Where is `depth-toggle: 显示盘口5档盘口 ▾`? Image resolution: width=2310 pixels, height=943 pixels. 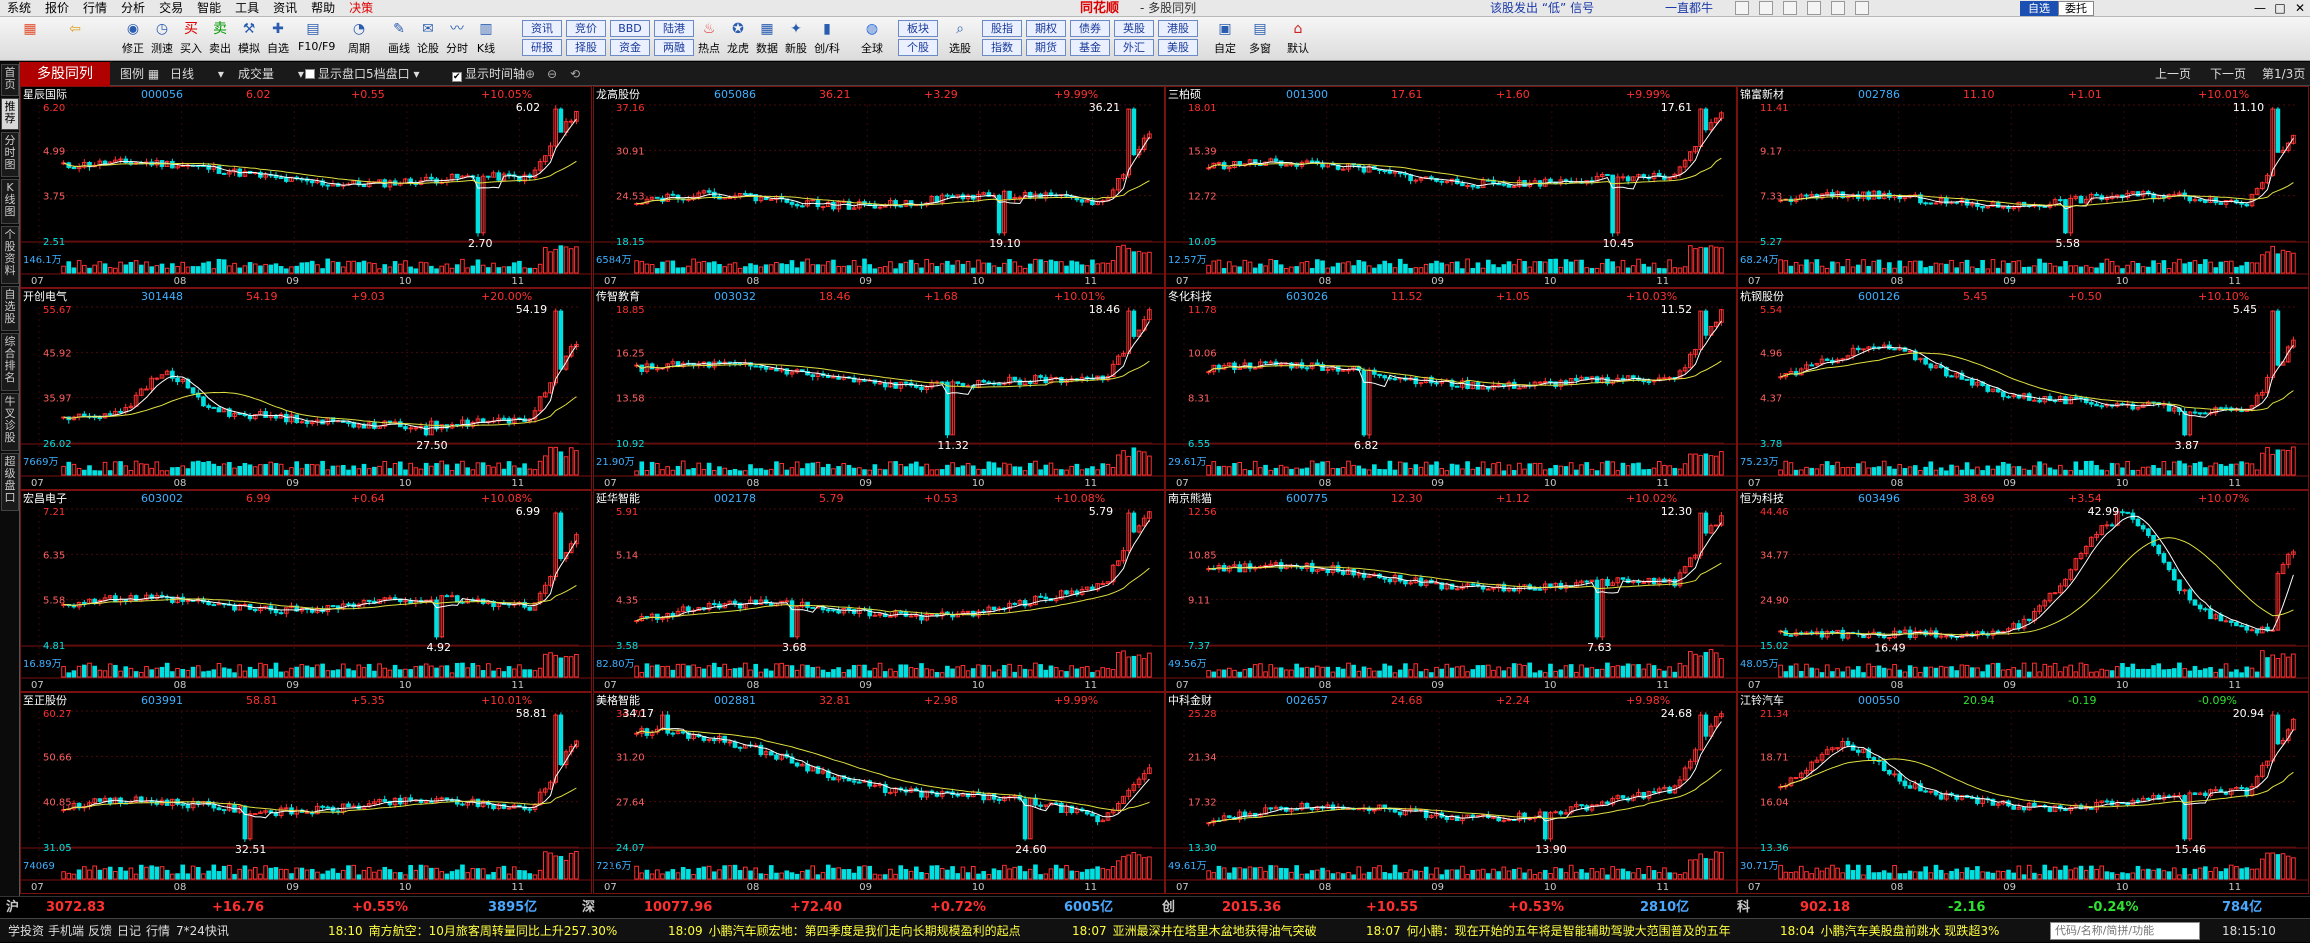
depth-toggle: 显示盘口5档盘口 ▾ is located at coordinates (362, 74).